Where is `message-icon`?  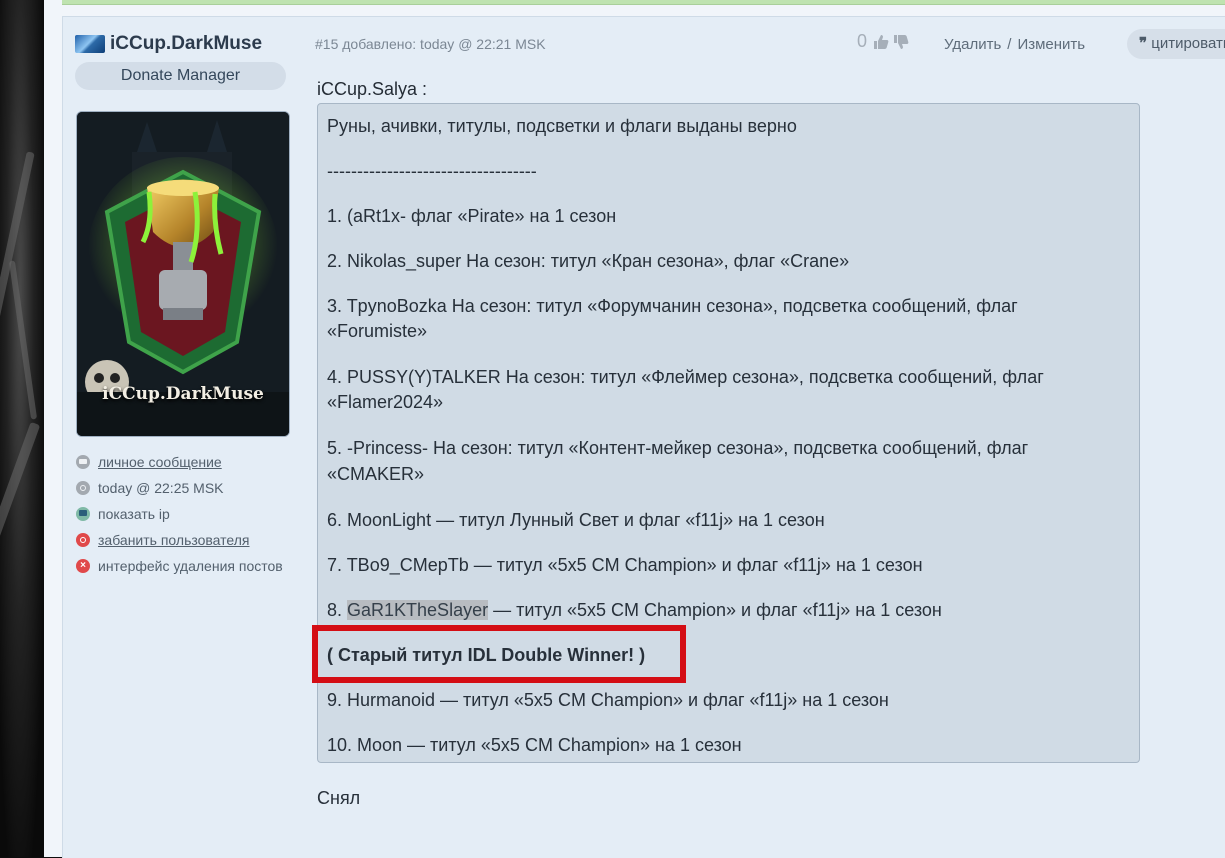
message-icon is located at coordinates (83, 462).